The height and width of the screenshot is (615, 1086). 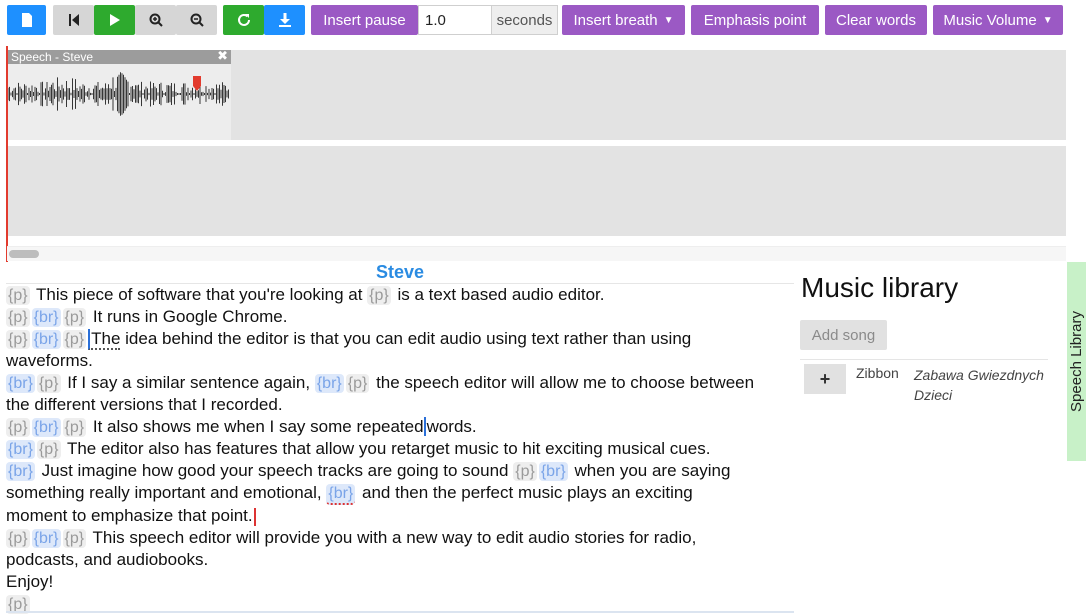 I want to click on clip-header: Speech - Steve ✖, so click(x=119, y=56).